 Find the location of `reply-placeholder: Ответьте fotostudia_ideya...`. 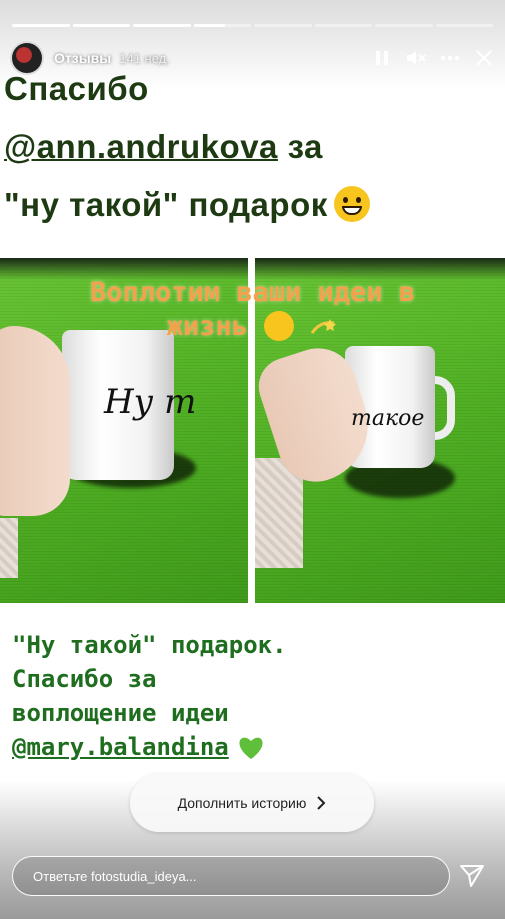

reply-placeholder: Ответьте fotostudia_ideya... is located at coordinates (115, 876).